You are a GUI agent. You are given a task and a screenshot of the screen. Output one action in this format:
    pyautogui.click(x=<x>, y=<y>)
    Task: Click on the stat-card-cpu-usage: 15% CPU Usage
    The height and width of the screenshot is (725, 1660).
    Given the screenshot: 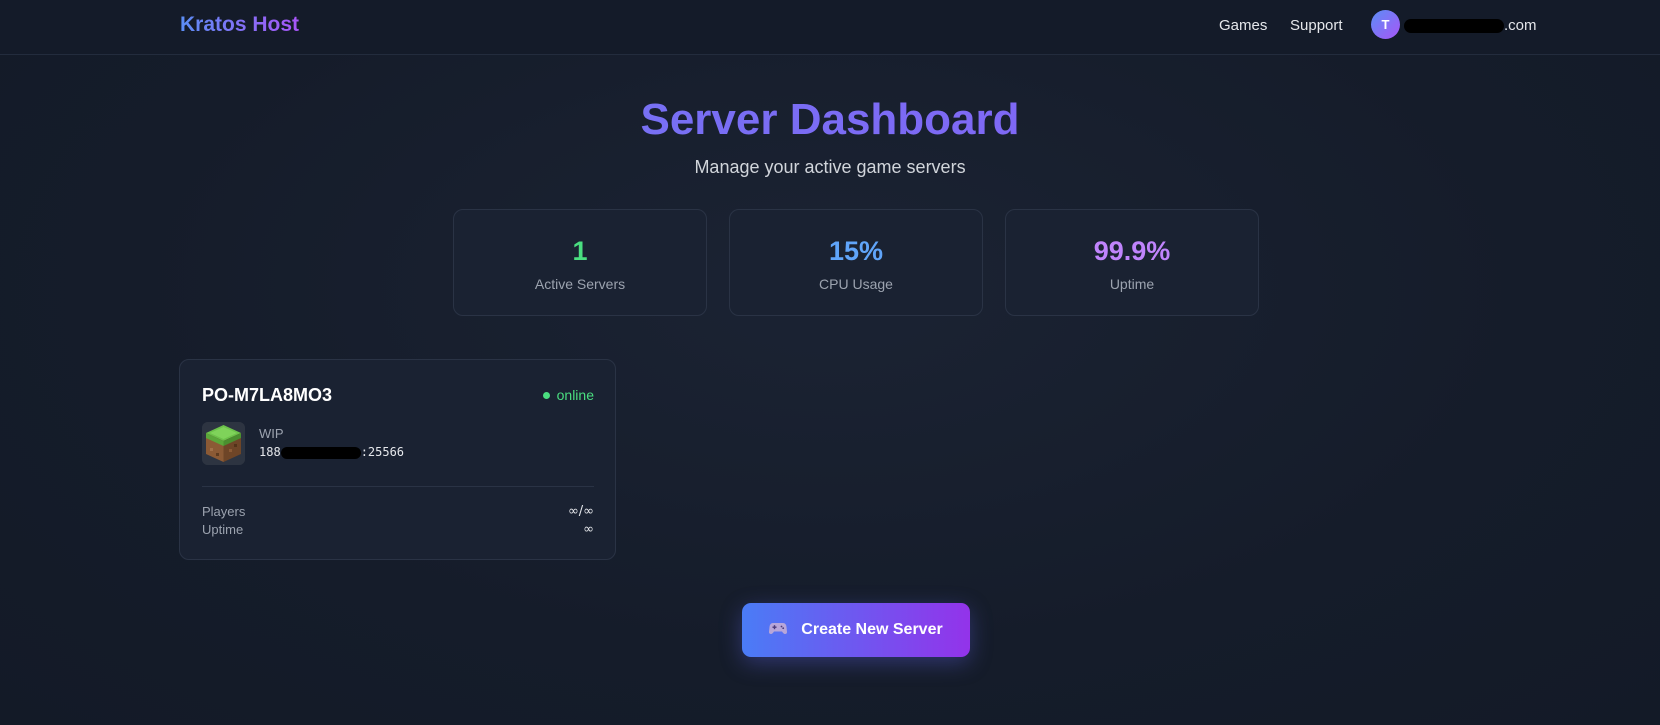 What is the action you would take?
    pyautogui.click(x=856, y=262)
    